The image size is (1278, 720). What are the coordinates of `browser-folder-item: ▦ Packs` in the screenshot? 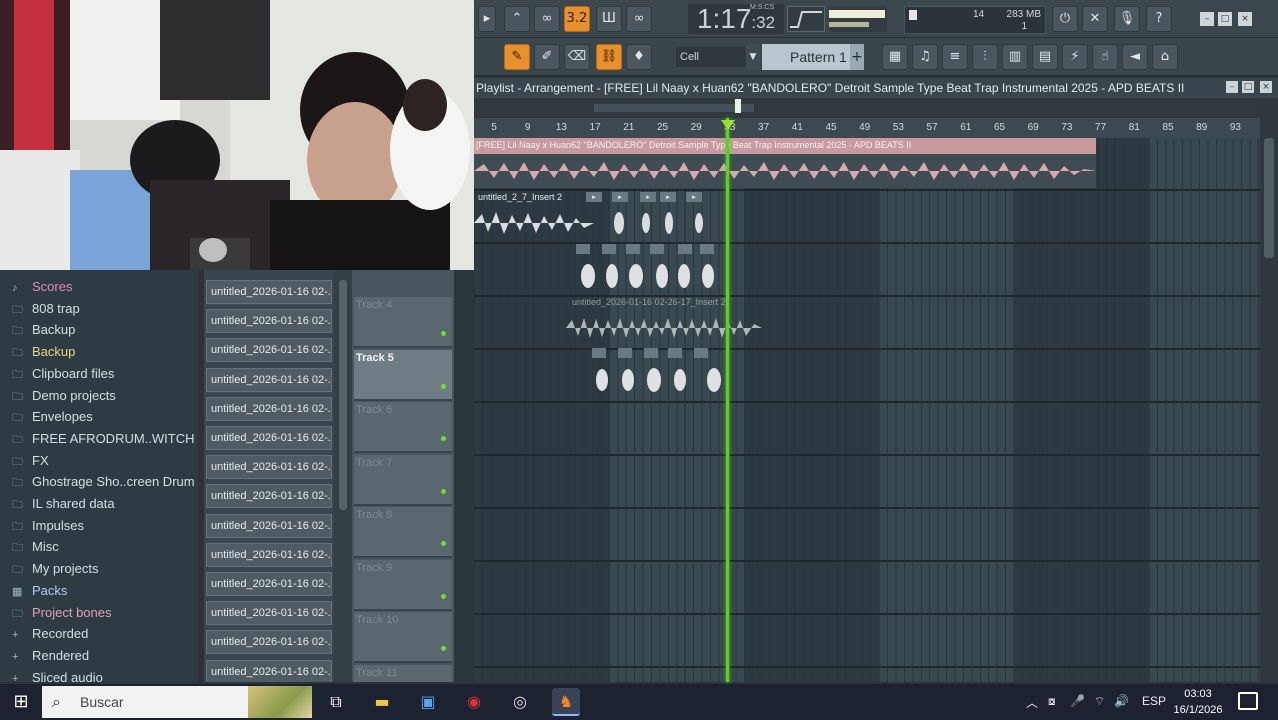 It's located at (39, 590).